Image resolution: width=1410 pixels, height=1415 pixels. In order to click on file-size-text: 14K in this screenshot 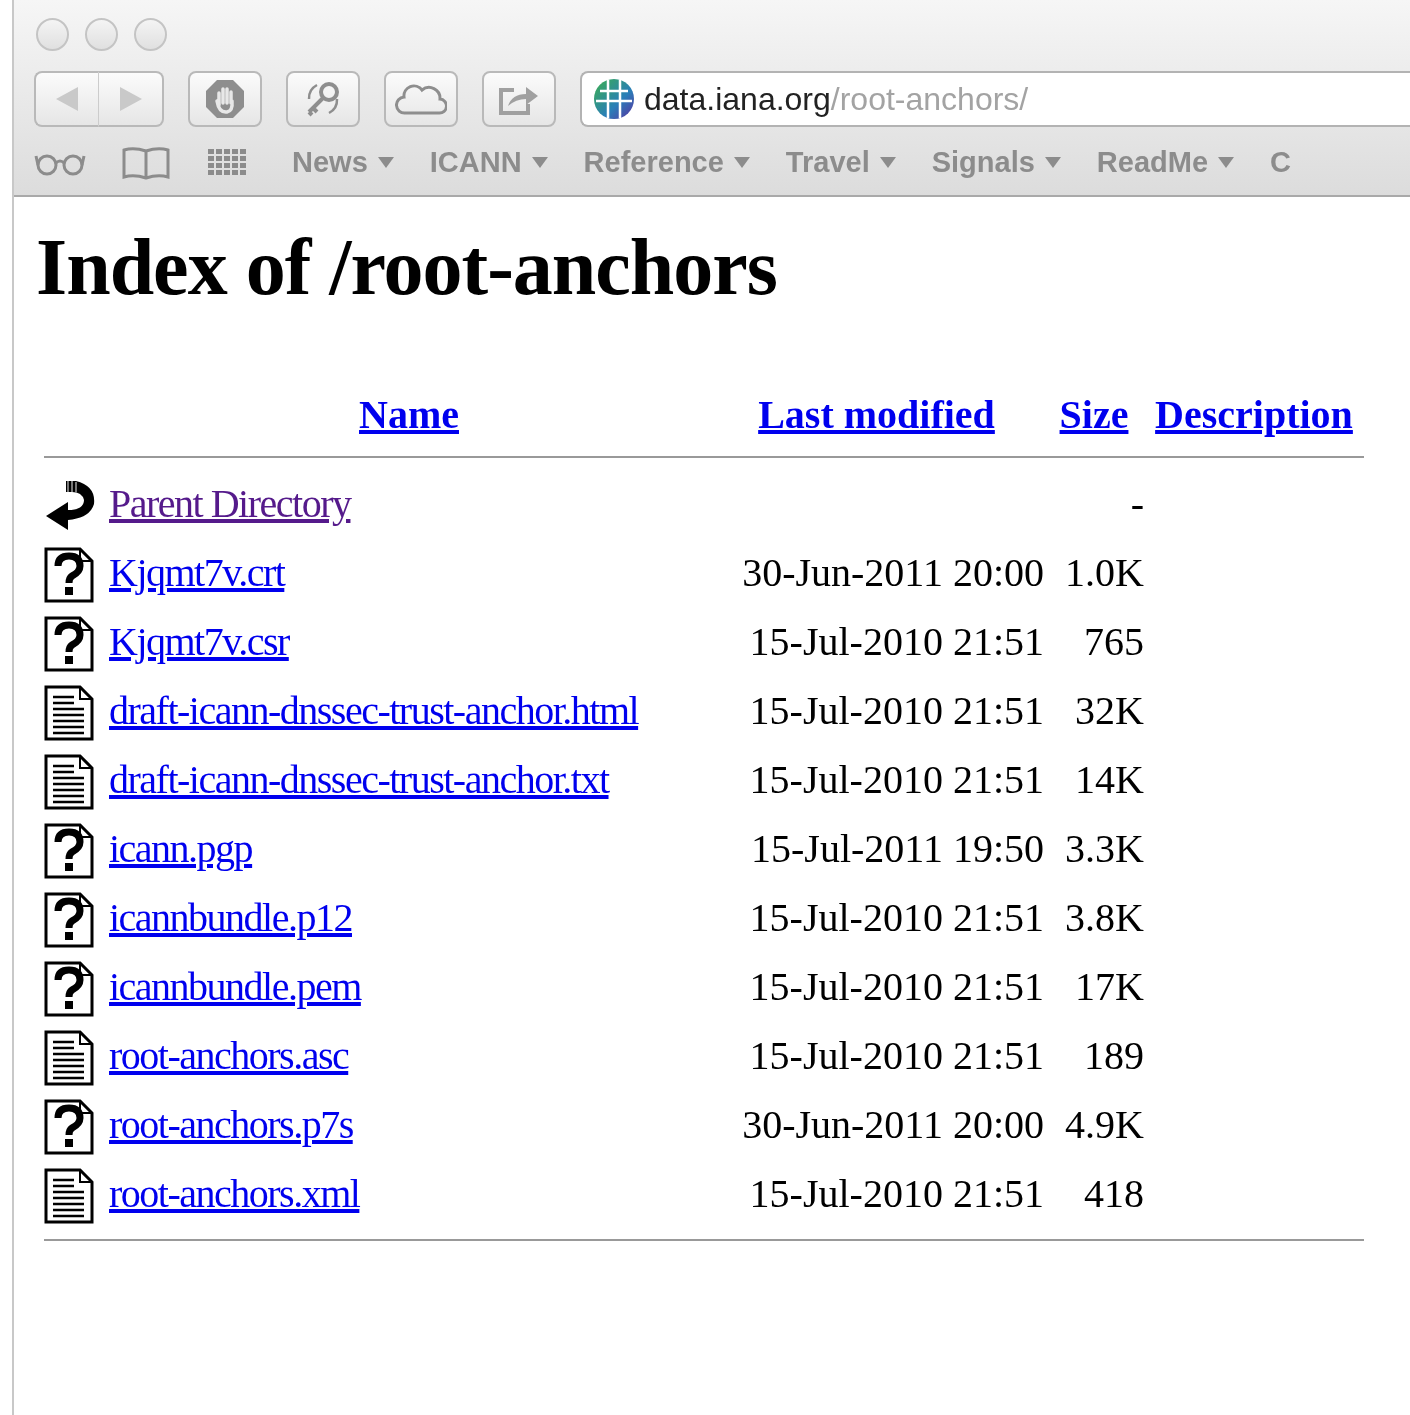, I will do `click(1109, 779)`.